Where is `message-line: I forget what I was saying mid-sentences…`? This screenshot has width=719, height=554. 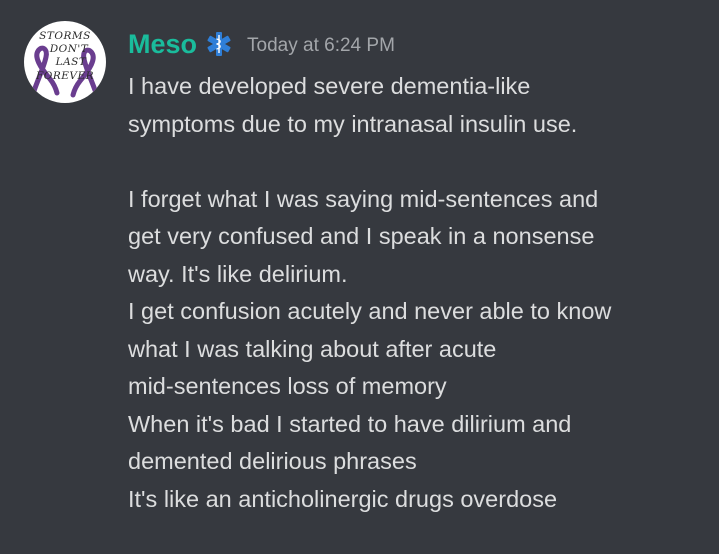 message-line: I forget what I was saying mid-sentences… is located at coordinates (363, 198).